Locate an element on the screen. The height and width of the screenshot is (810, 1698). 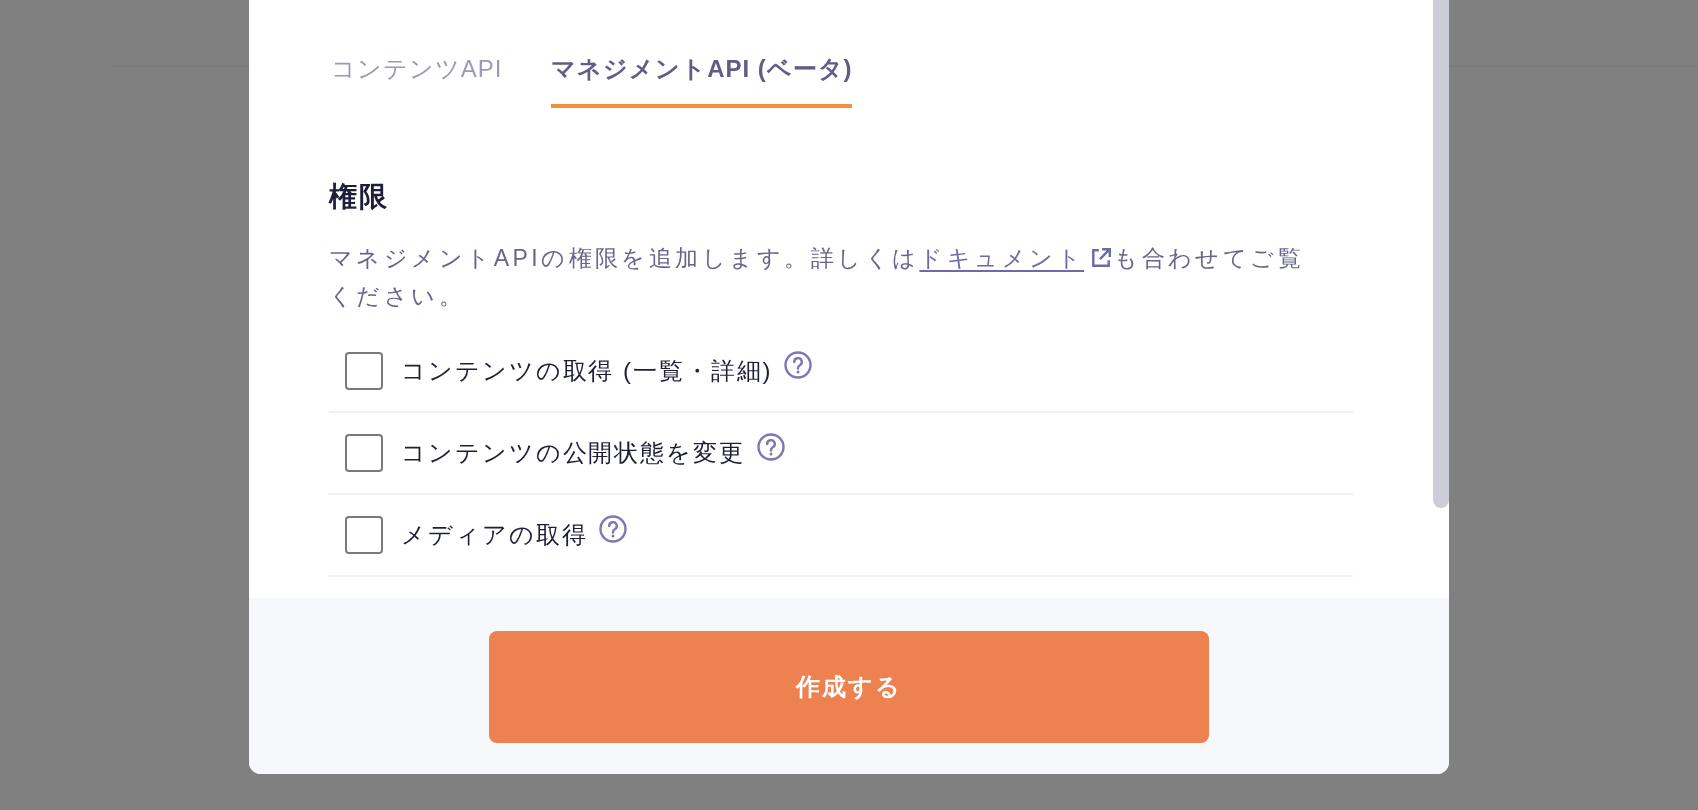
permission-label: メディアの取得 is located at coordinates (494, 535).